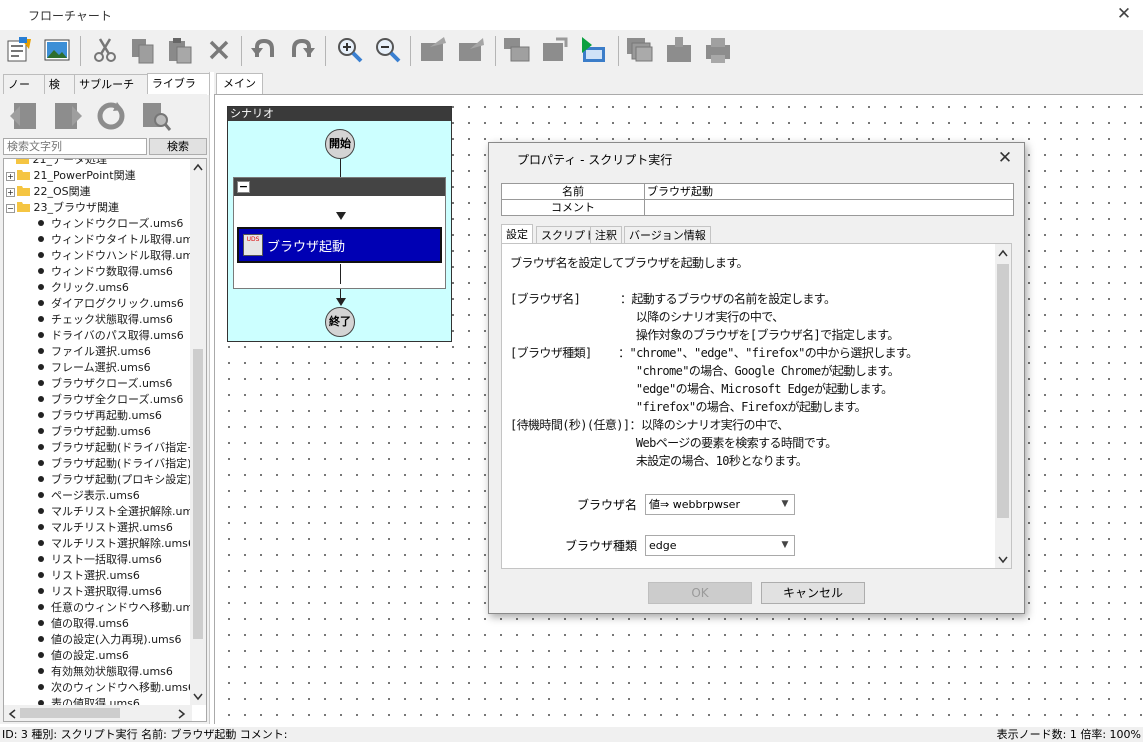  Describe the element at coordinates (24, 116) in the screenshot. I see `library-back-icon` at that location.